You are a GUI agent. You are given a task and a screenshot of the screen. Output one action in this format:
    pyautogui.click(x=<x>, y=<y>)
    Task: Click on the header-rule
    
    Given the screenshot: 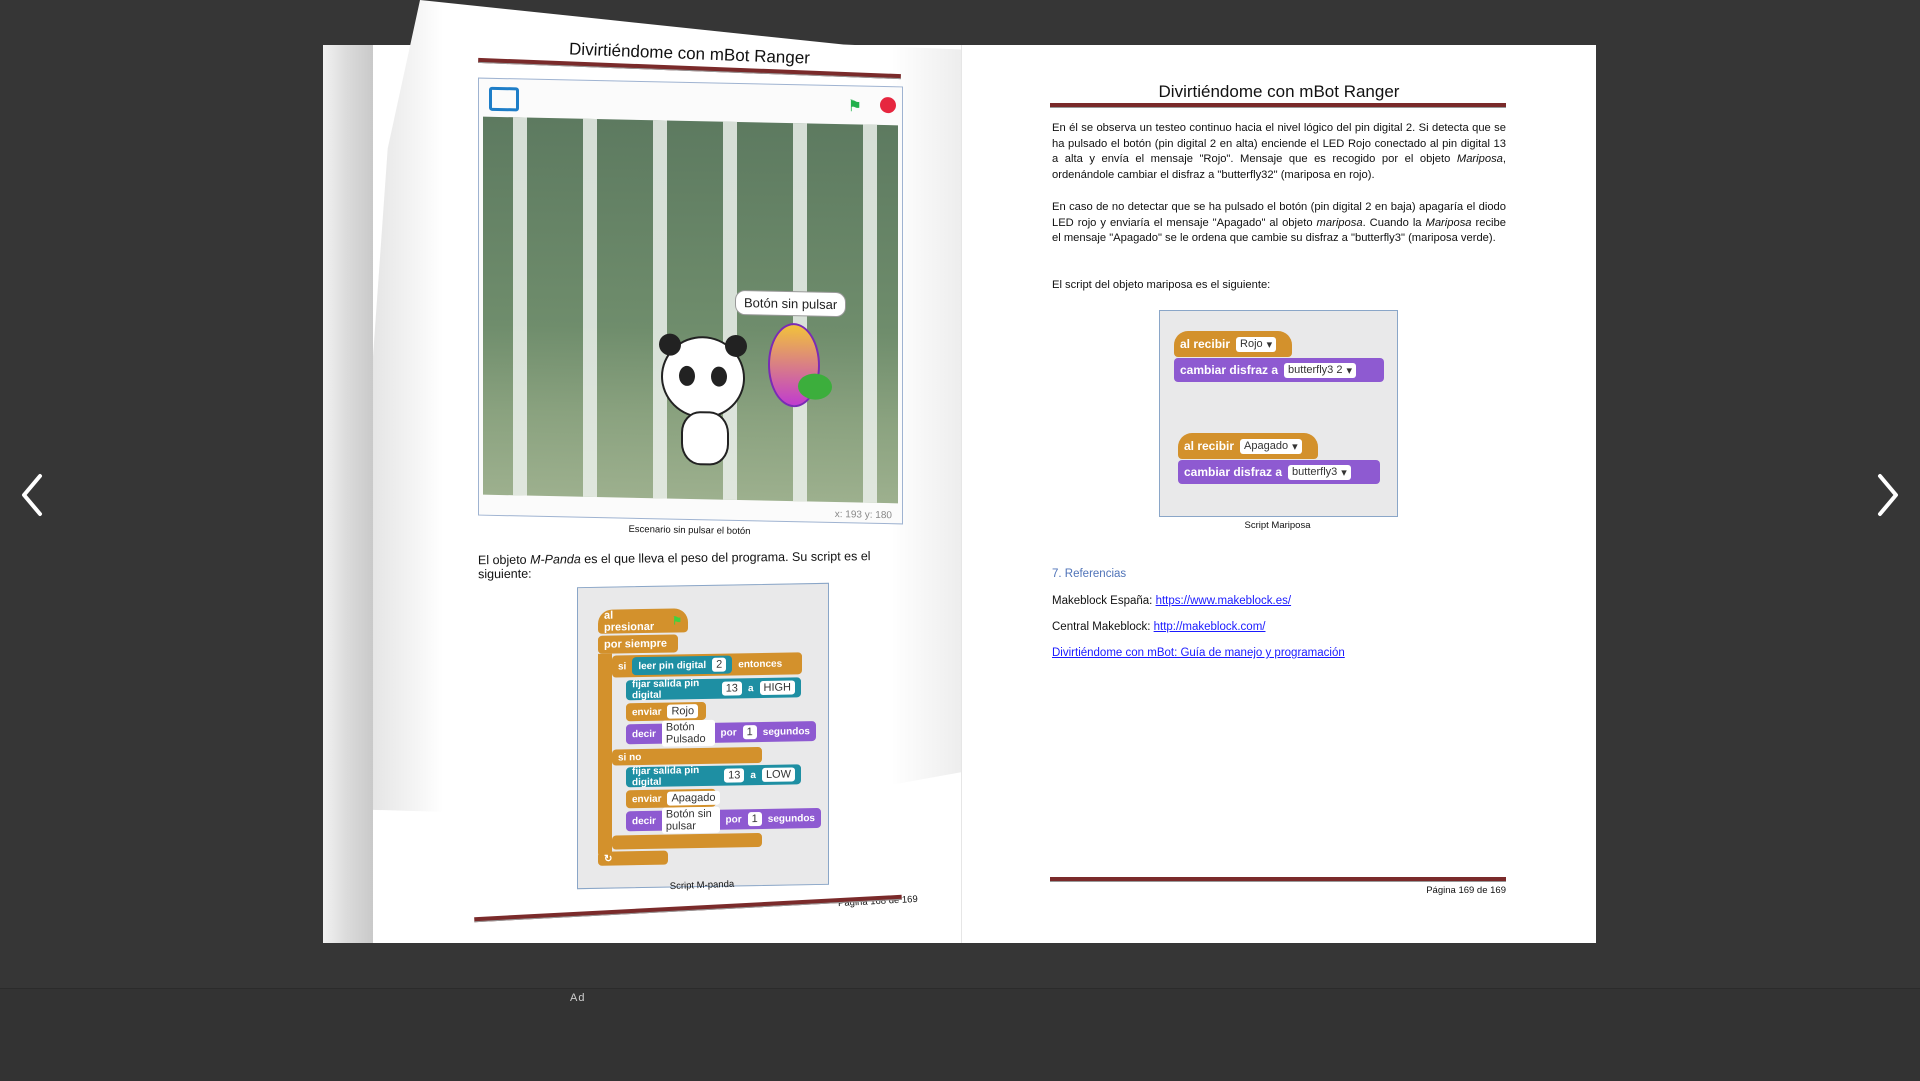 What is the action you would take?
    pyautogui.click(x=1278, y=105)
    